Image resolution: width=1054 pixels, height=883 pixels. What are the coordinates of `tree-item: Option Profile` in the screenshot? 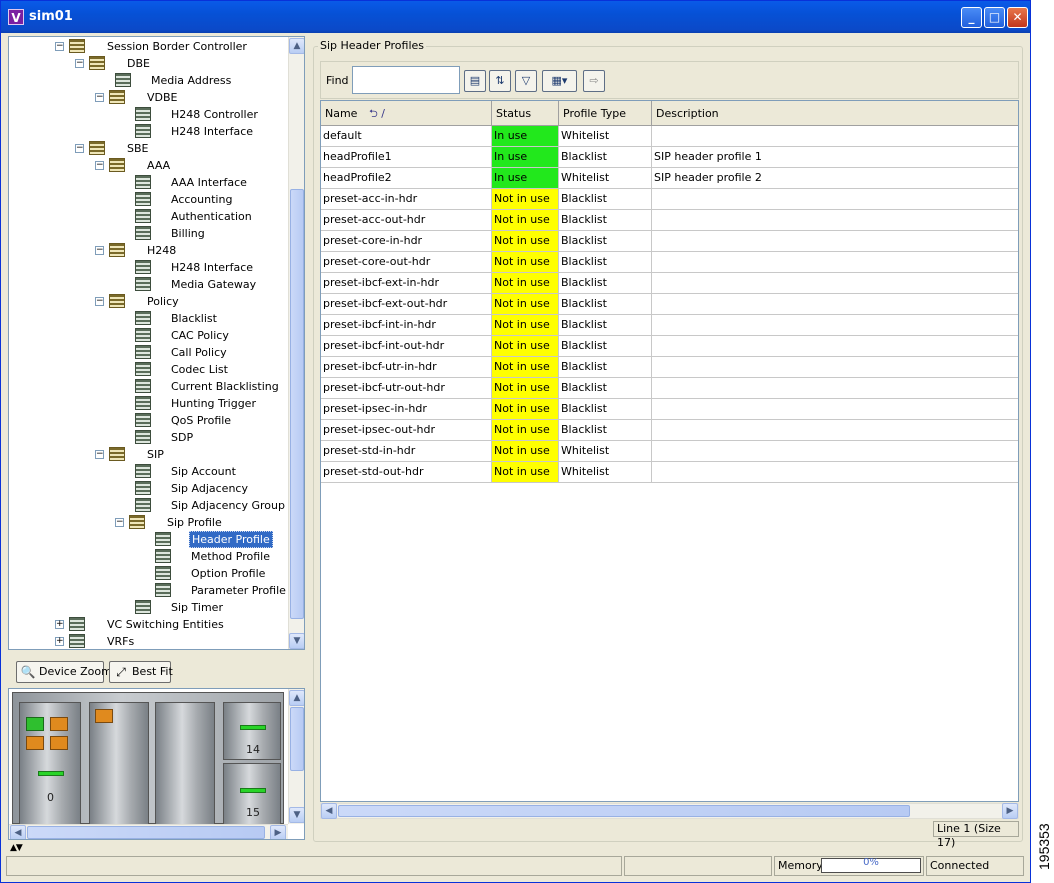 It's located at (148, 573).